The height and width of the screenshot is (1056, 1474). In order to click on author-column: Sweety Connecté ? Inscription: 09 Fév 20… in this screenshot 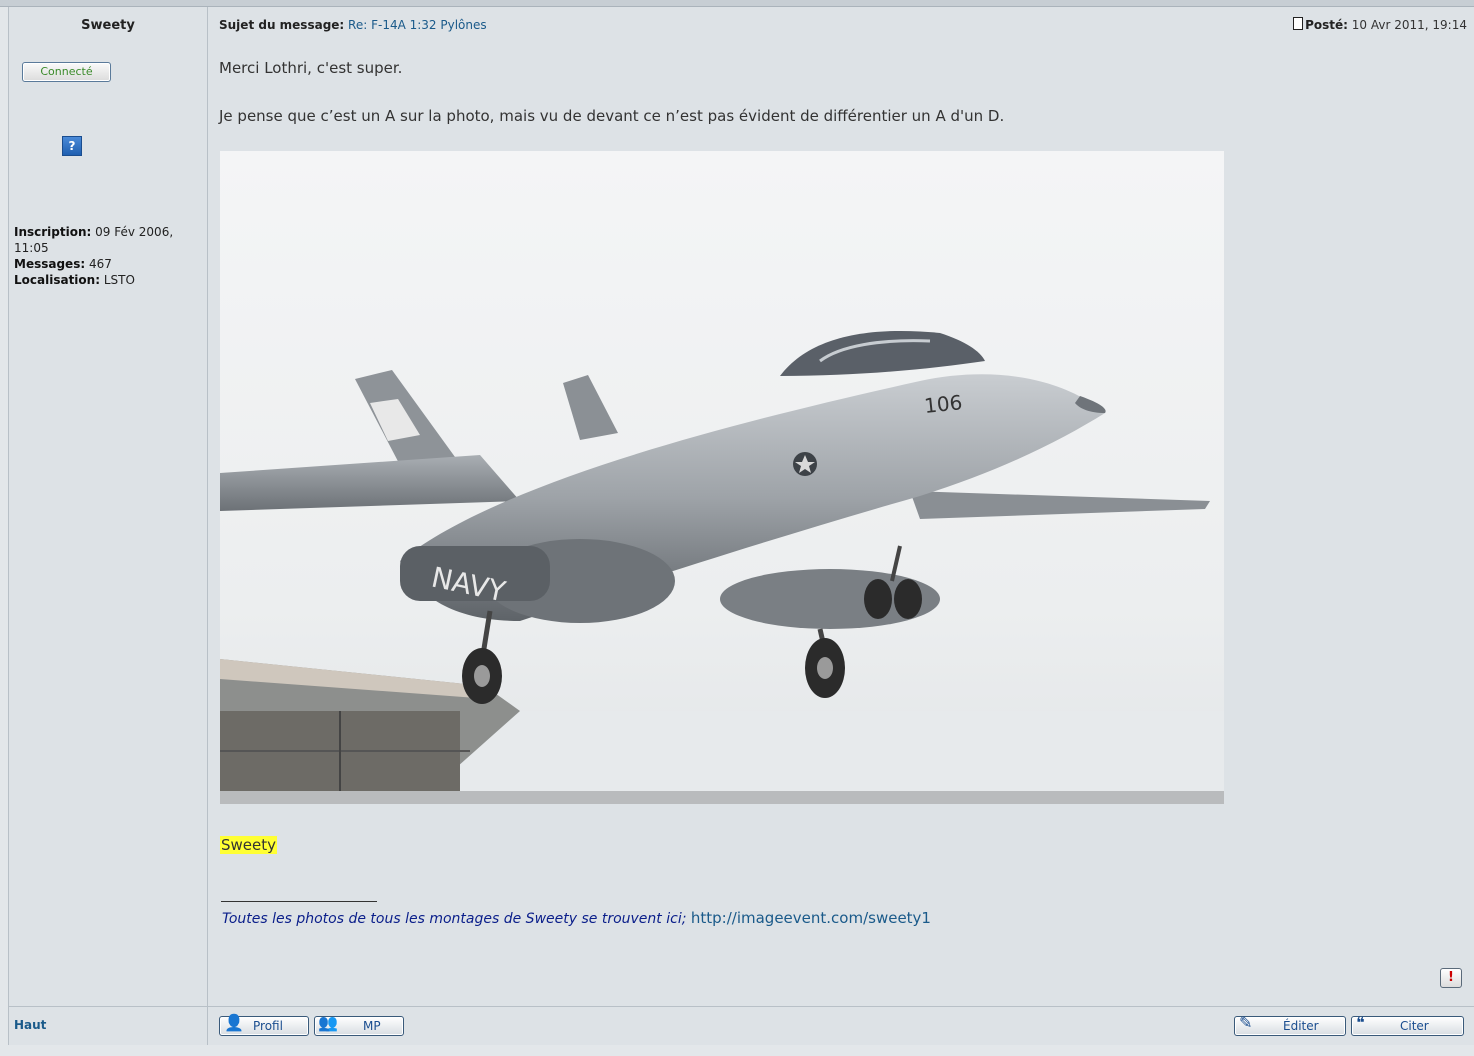, I will do `click(108, 526)`.